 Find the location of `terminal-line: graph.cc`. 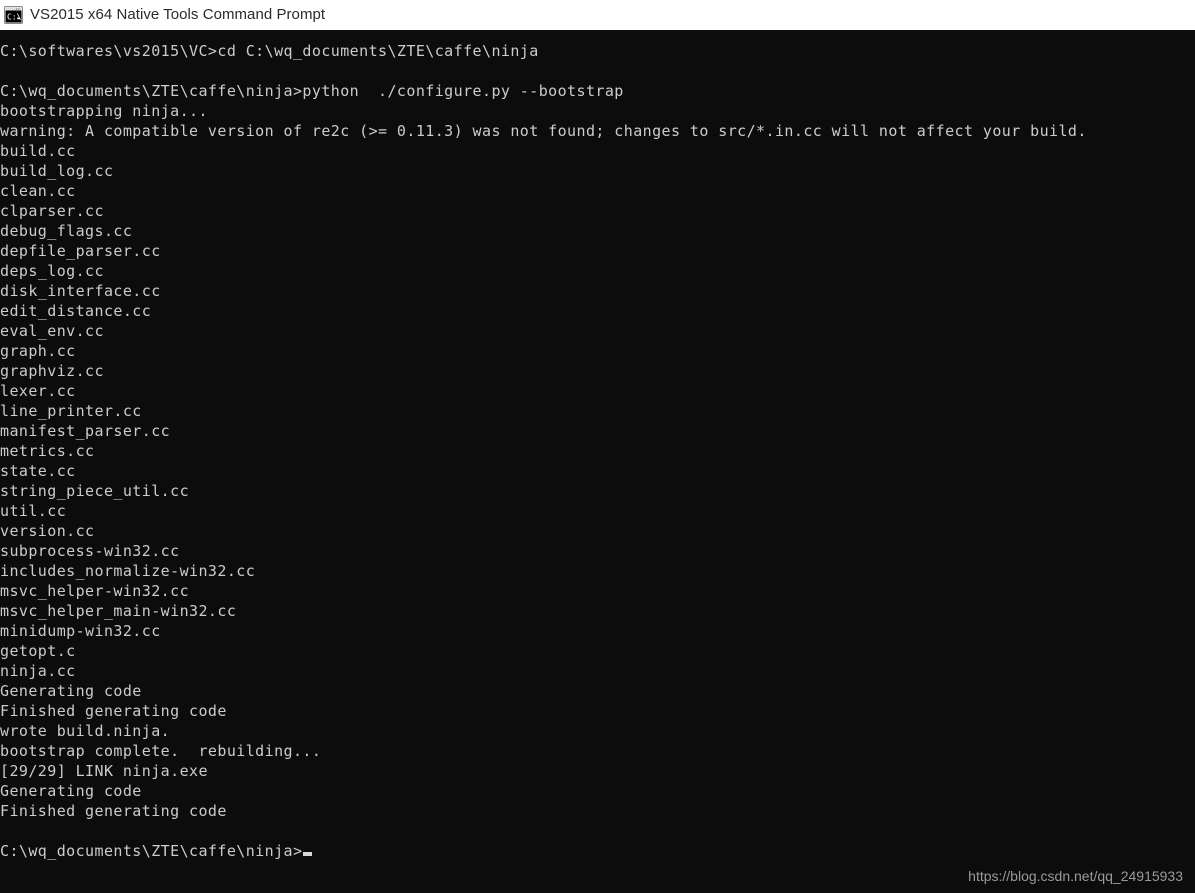

terminal-line: graph.cc is located at coordinates (38, 351).